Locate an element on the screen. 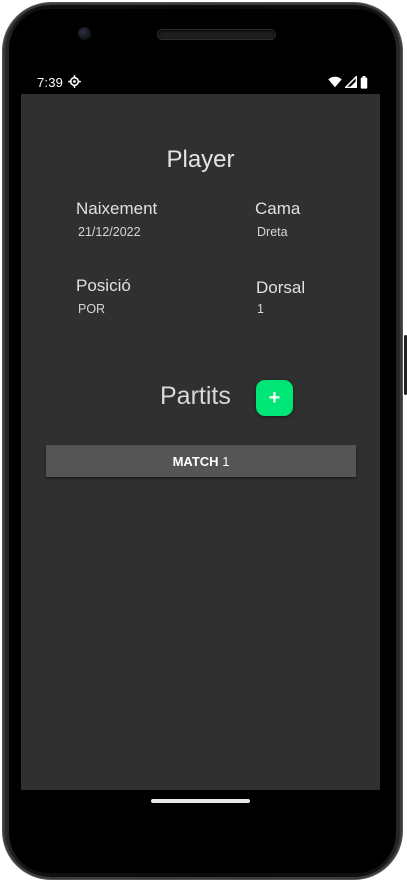 This screenshot has width=407, height=884. status-bar: 7:39 is located at coordinates (200, 82).